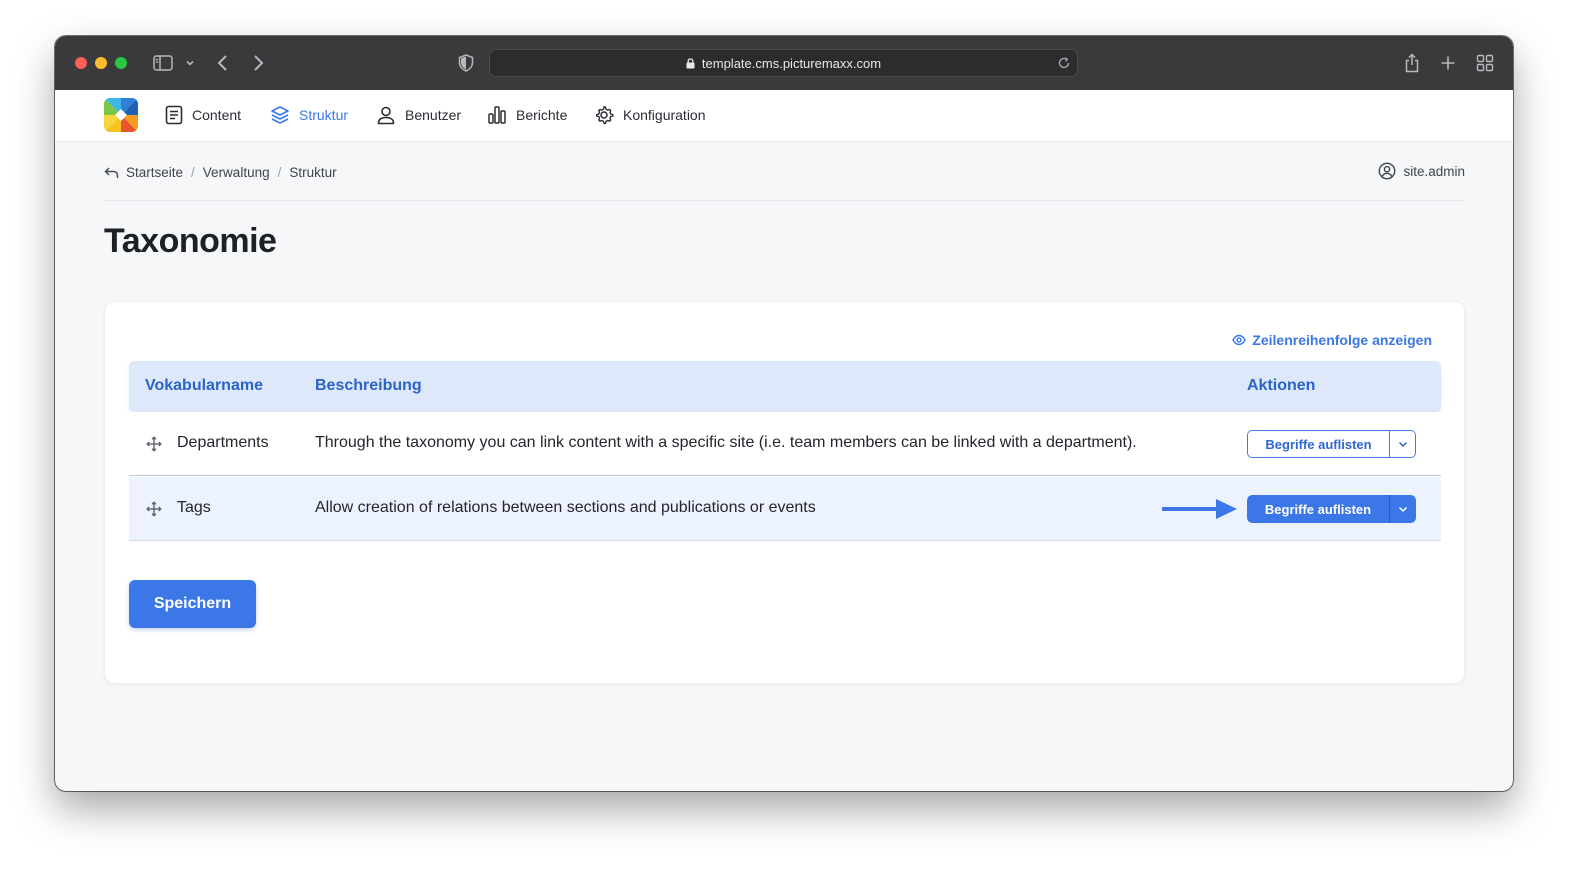 This screenshot has height=871, width=1580. Describe the element at coordinates (192, 604) in the screenshot. I see `save-button: Speichern` at that location.